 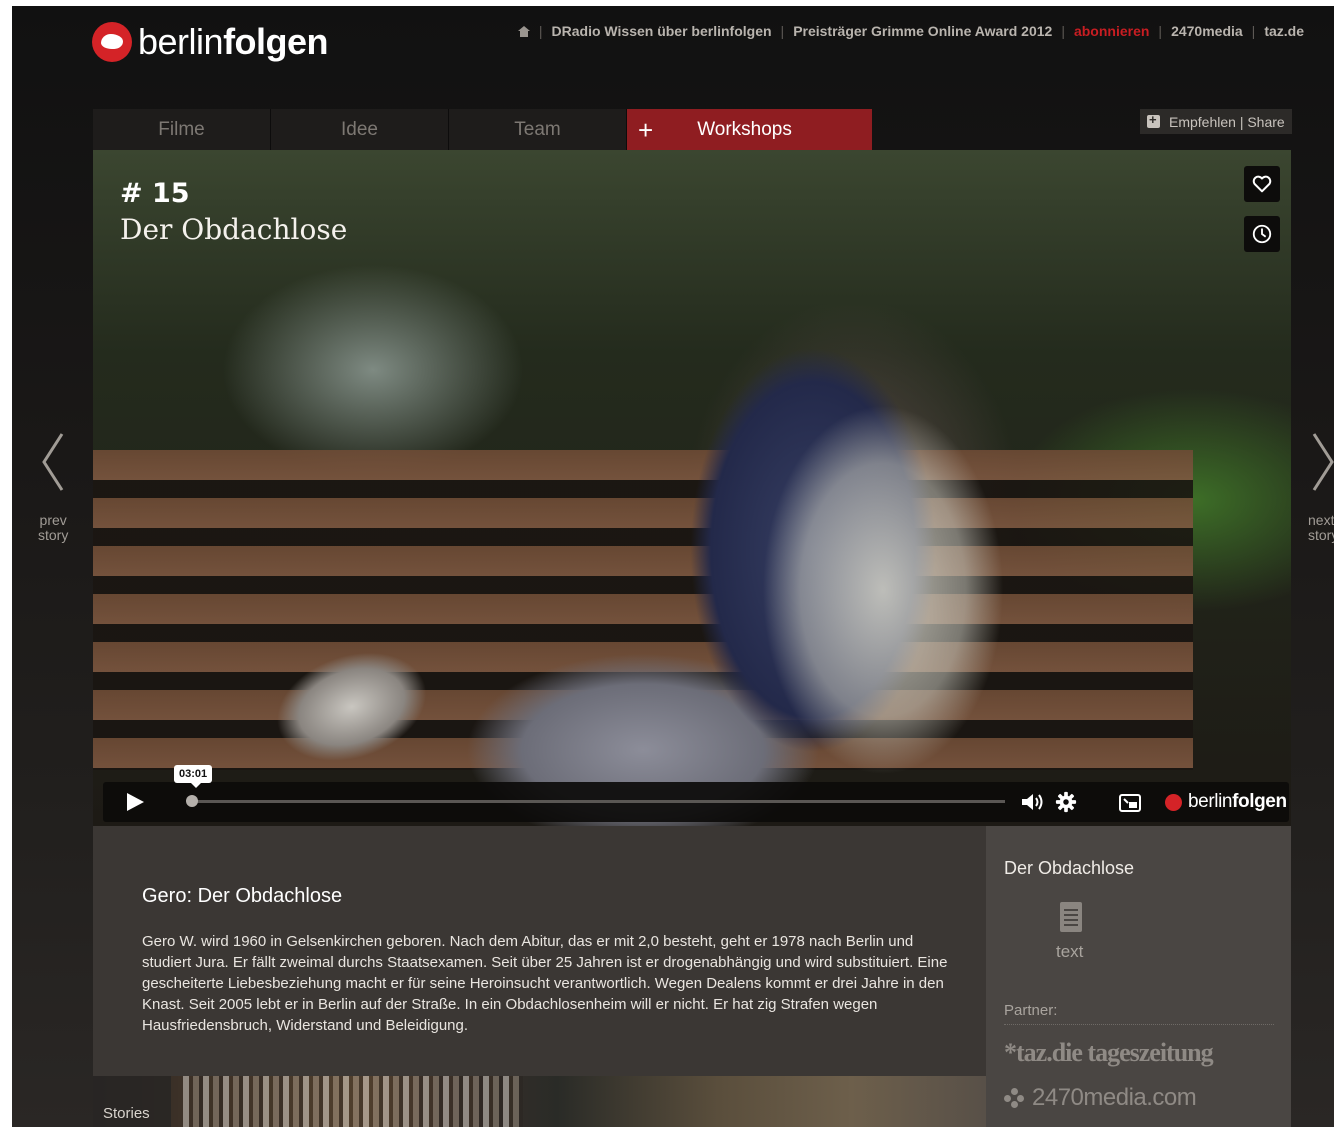 I want to click on top-nav-link-grimme: Preisträger Grimme Online Award 2012, so click(x=922, y=31).